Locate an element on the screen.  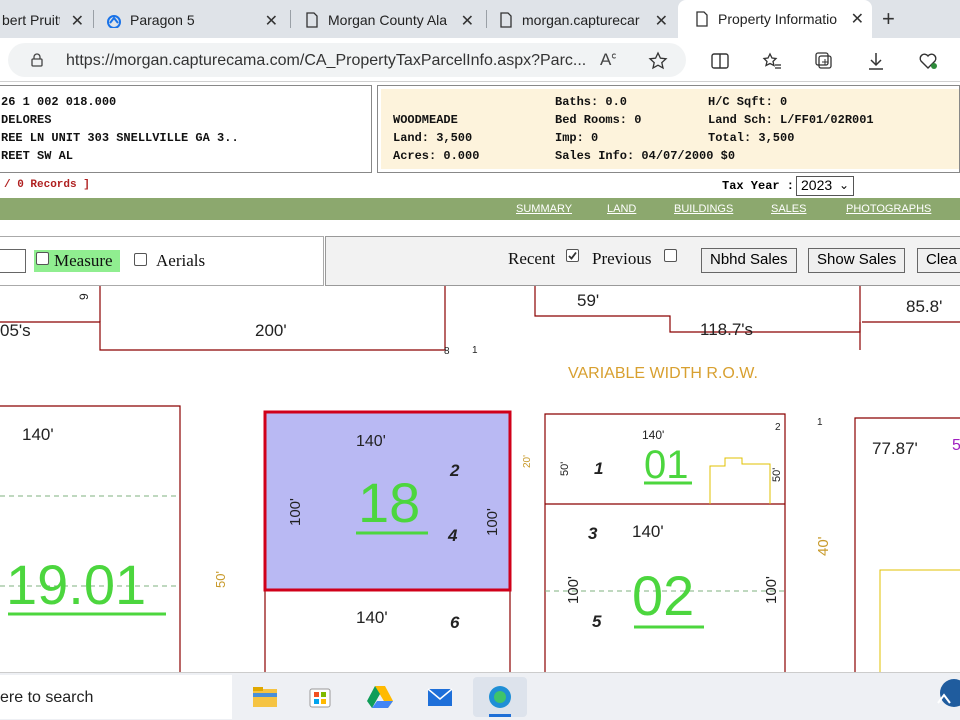
tab-3: Morgan County Ala ✕ is located at coordinates (389, 20).